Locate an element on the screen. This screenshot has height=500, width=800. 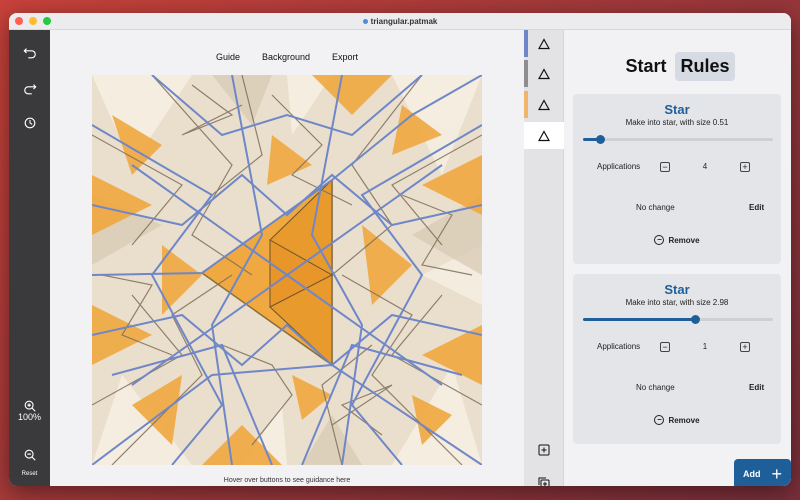
tab-start: Start is located at coordinates (645, 66).